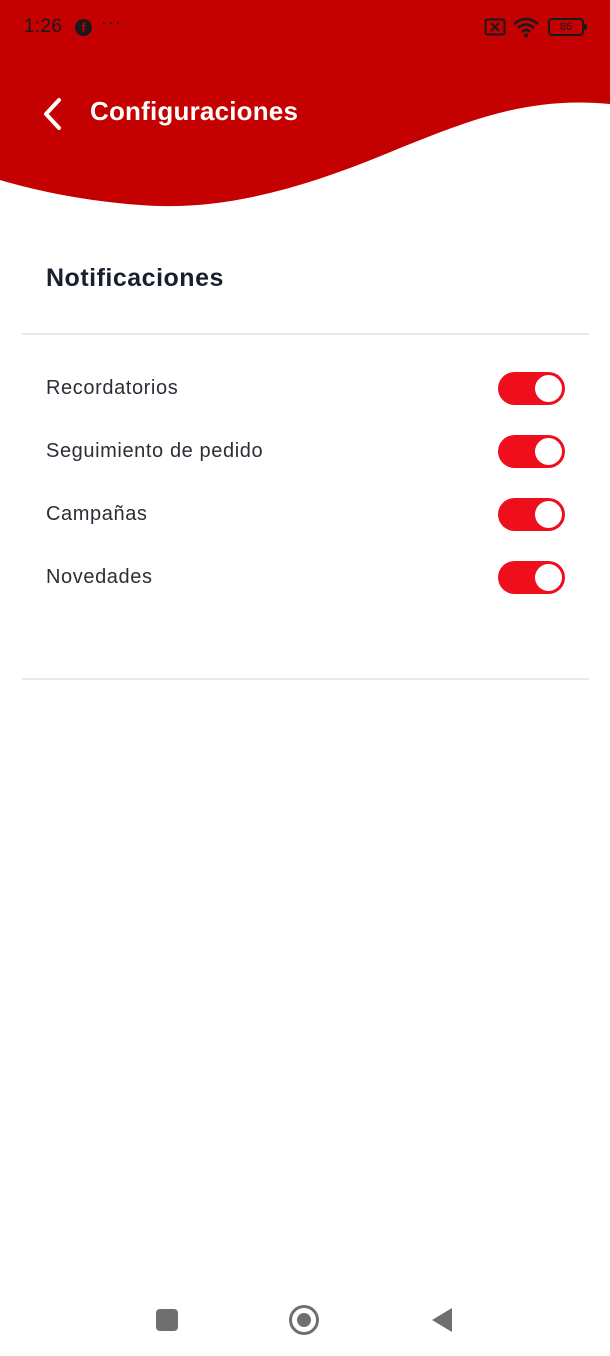 Image resolution: width=610 pixels, height=1356 pixels. I want to click on page-title: Configuraciones, so click(194, 111).